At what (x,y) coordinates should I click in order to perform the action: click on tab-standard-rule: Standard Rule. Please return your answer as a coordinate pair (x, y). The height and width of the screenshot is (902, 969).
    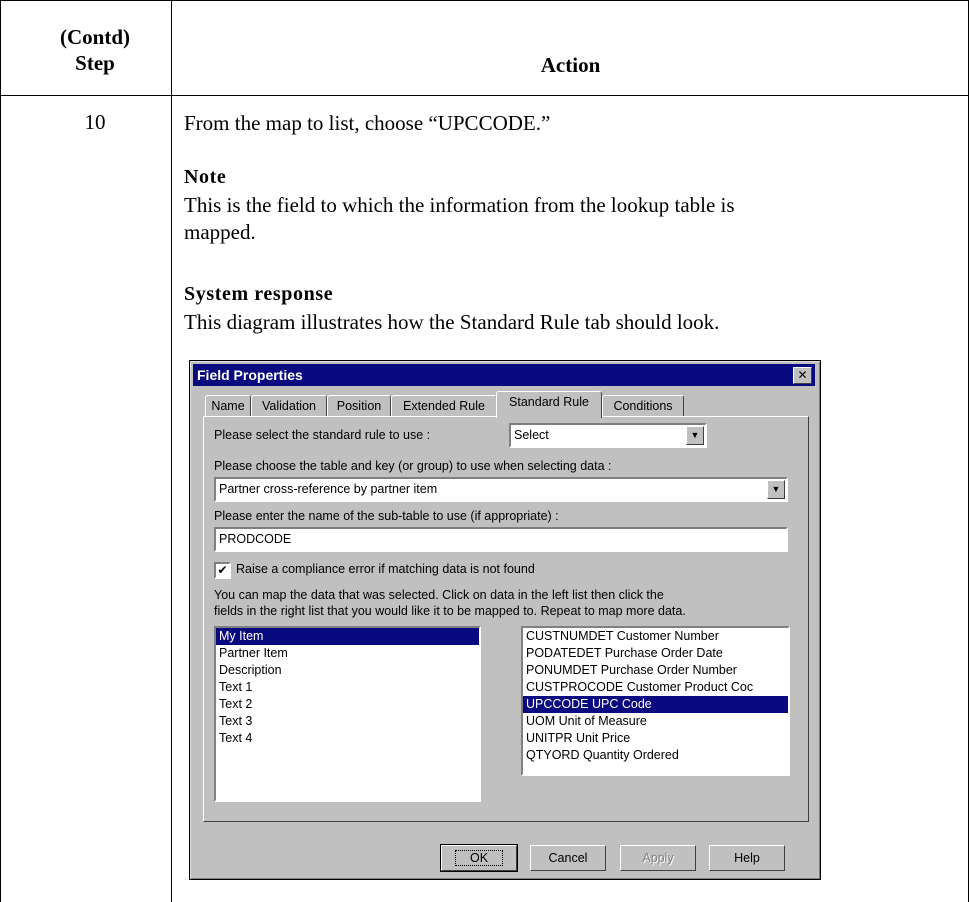
    Looking at the image, I should click on (549, 404).